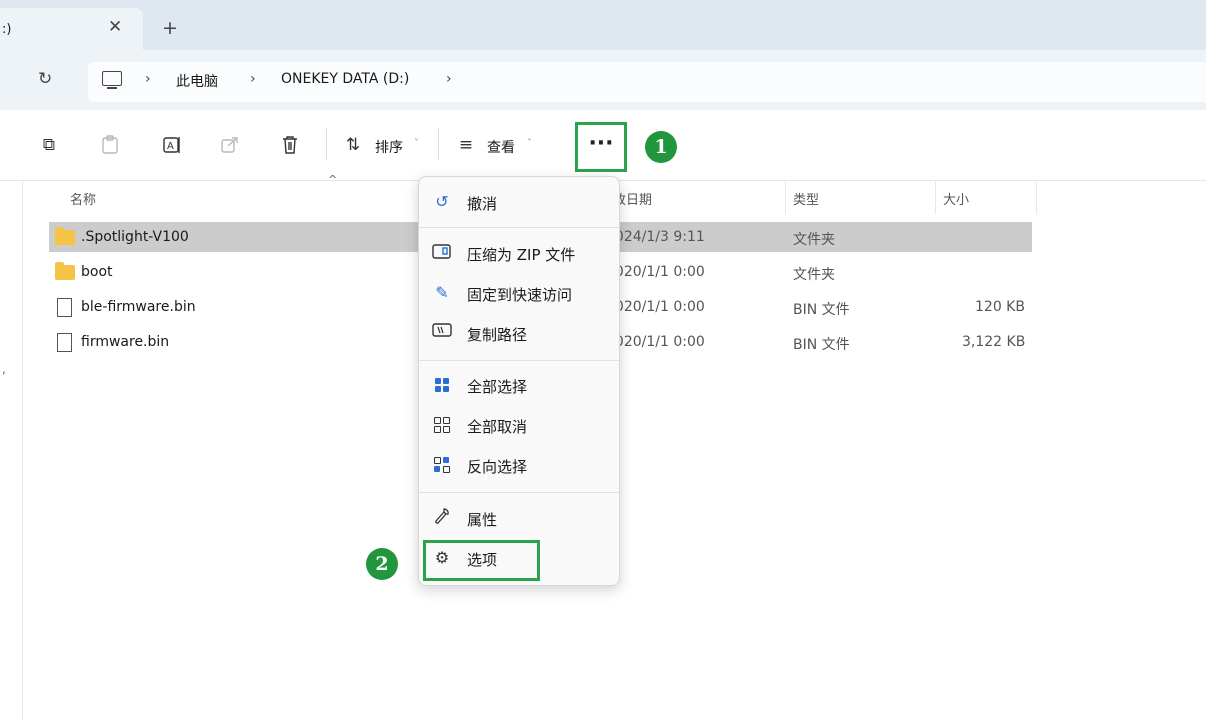 The image size is (1206, 720). What do you see at coordinates (442, 465) in the screenshot?
I see `invert-selection-icon` at bounding box center [442, 465].